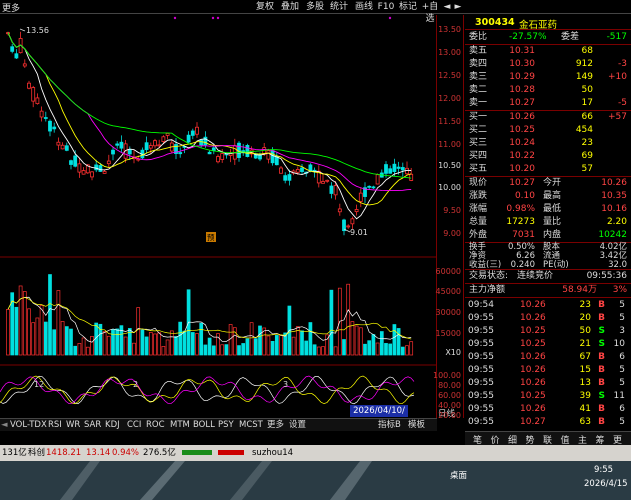  What do you see at coordinates (73, 425) in the screenshot?
I see `tab-wr: WR` at bounding box center [73, 425].